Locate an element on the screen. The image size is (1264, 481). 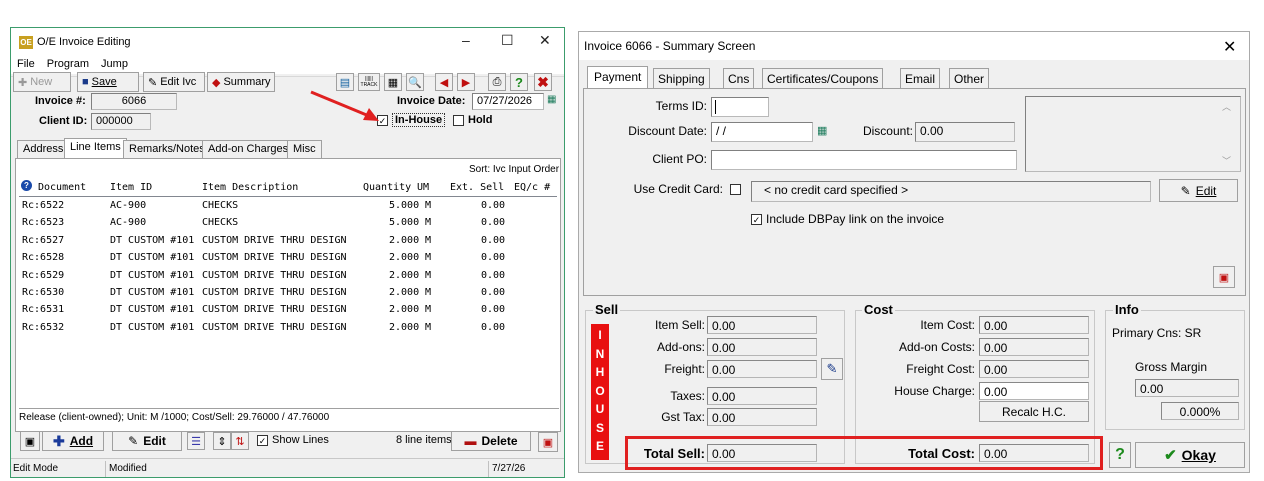
invoice-label: Invoice #: is located at coordinates (60, 101).